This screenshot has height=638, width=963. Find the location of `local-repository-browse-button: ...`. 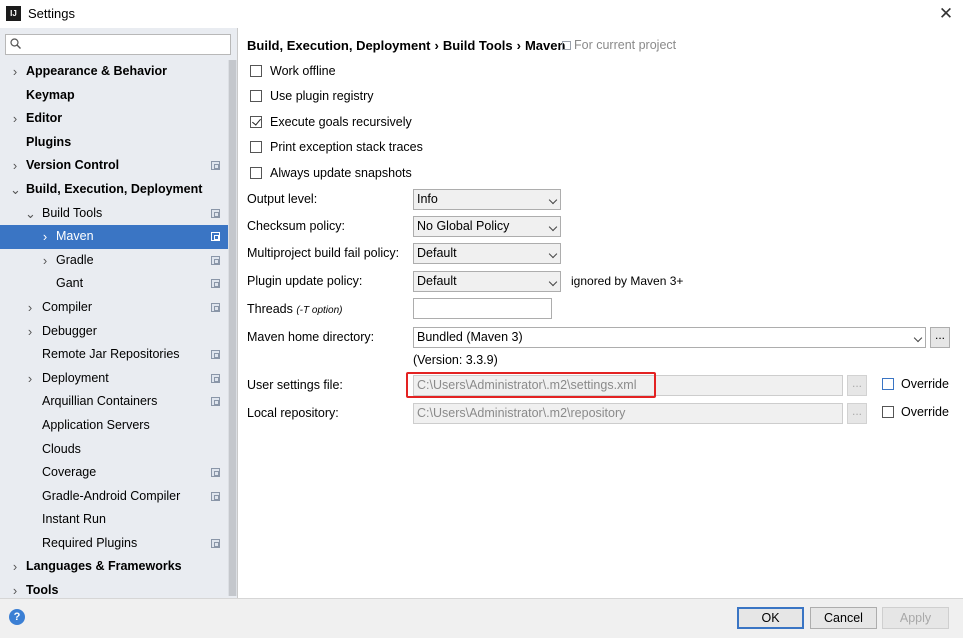

local-repository-browse-button: ... is located at coordinates (857, 413).